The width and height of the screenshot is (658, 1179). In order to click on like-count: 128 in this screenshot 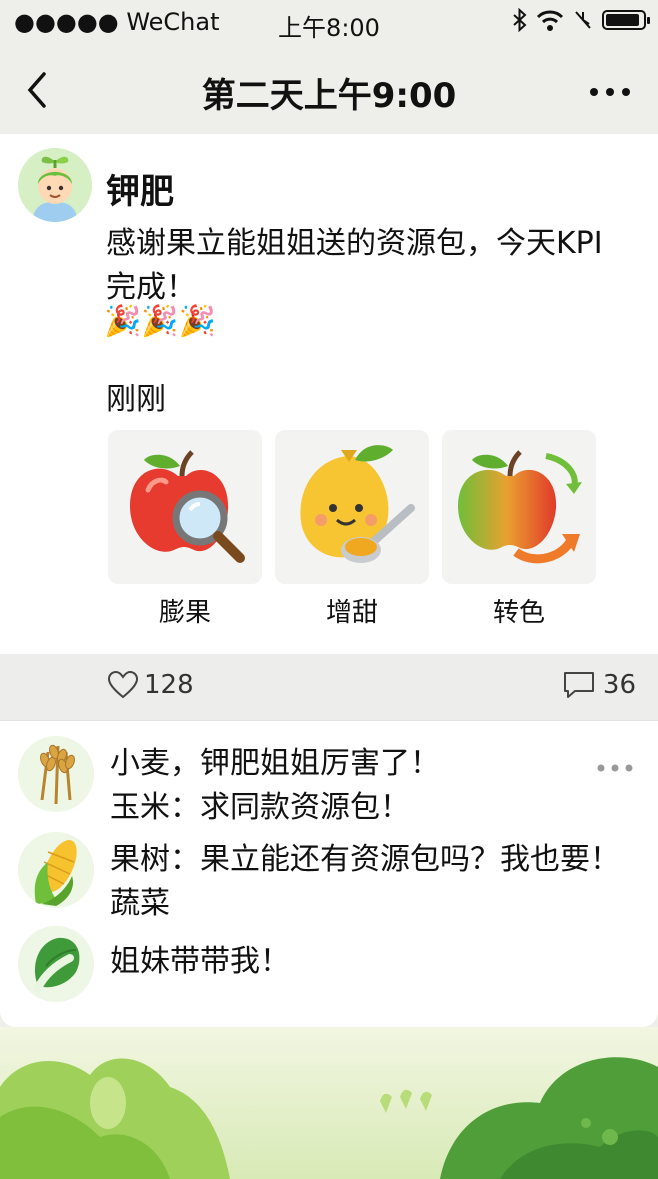, I will do `click(169, 685)`.